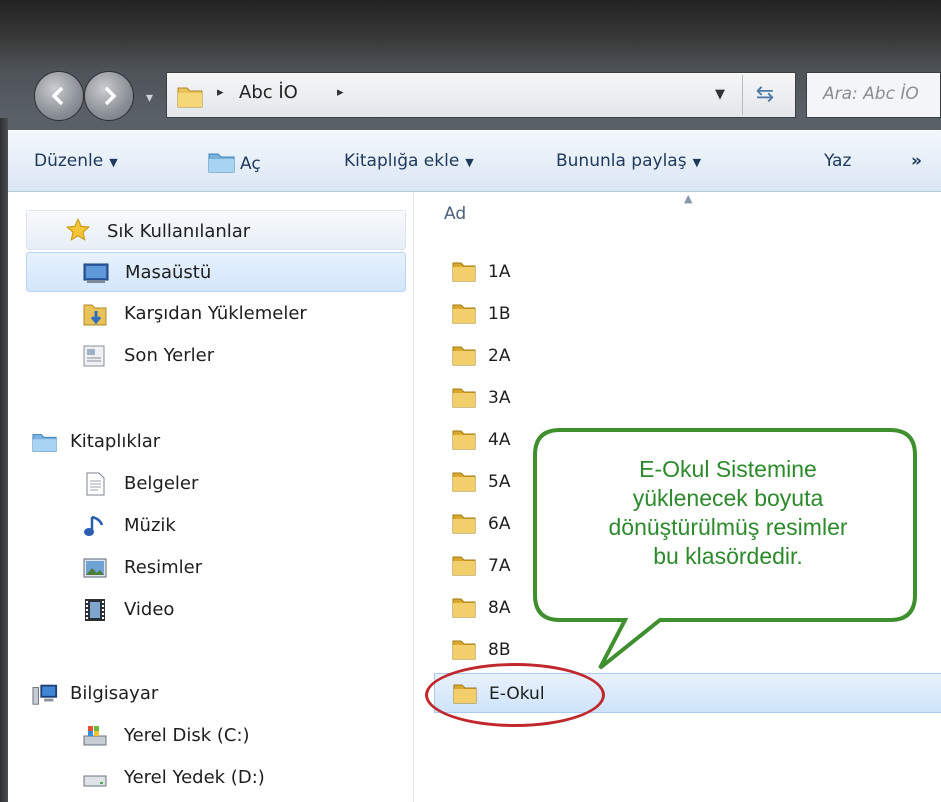 The width and height of the screenshot is (941, 802). What do you see at coordinates (69, 161) in the screenshot?
I see `edit-menu-label: Düzenle` at bounding box center [69, 161].